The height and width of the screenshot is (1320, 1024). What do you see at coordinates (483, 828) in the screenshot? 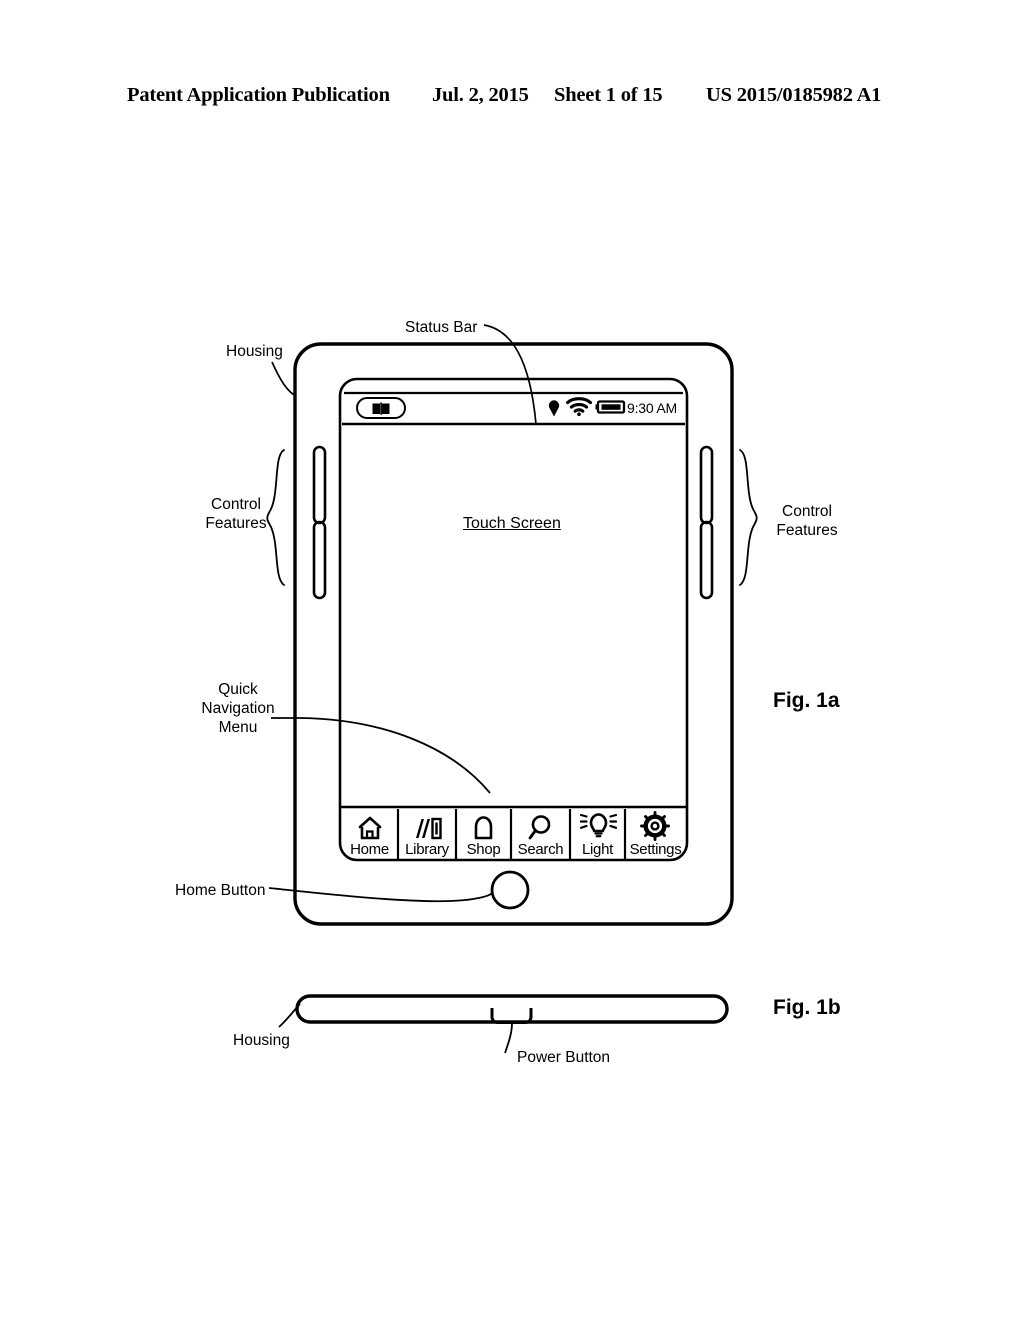
I see `shopping-bag-icon` at bounding box center [483, 828].